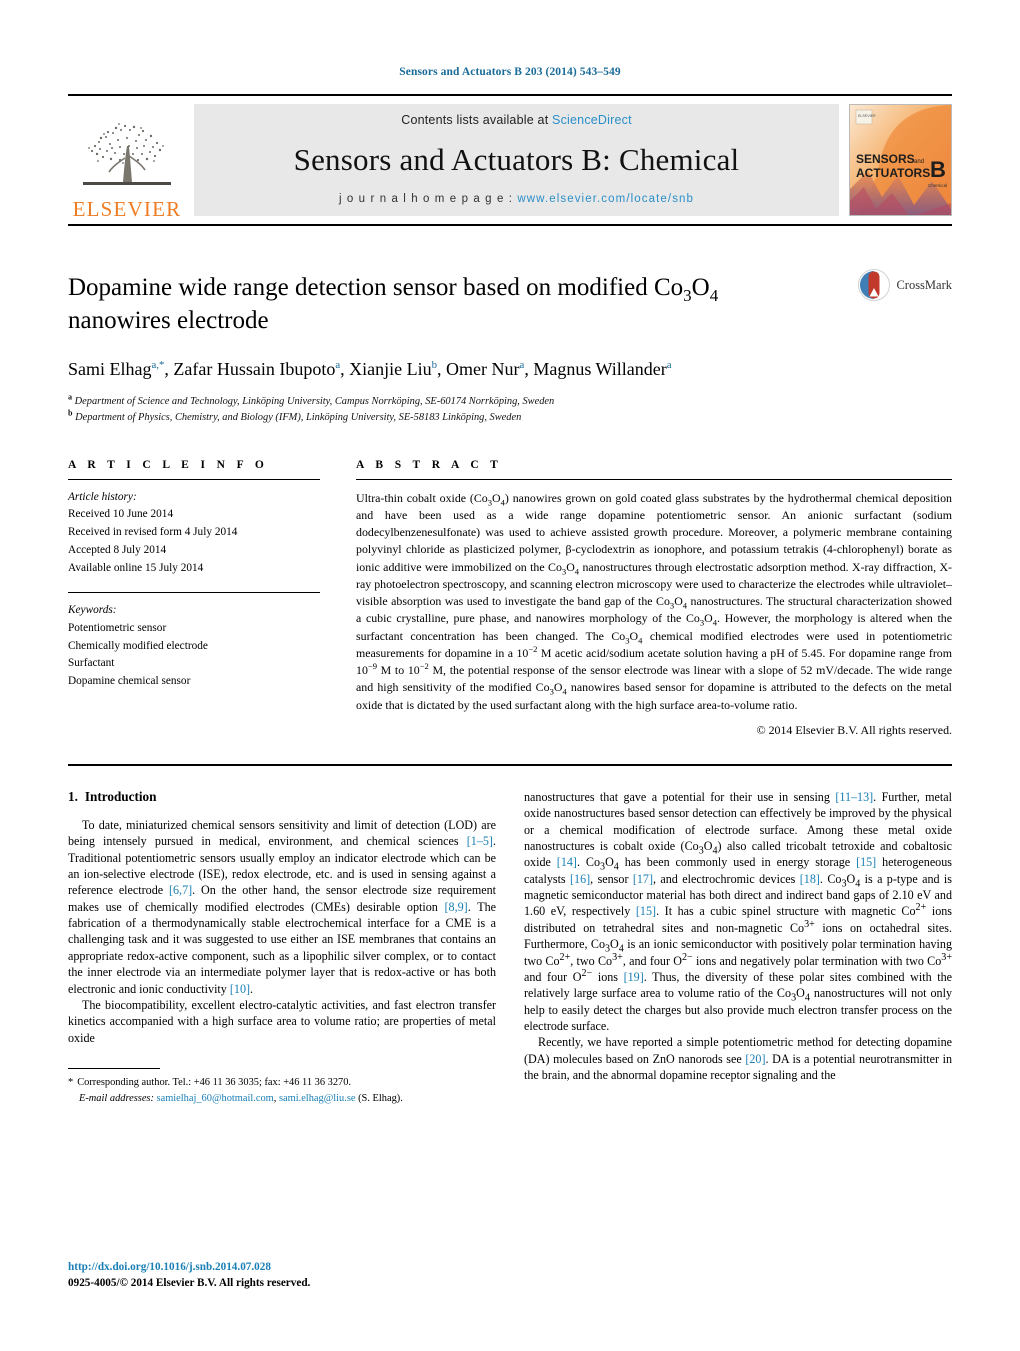  I want to click on crossmark-badge: CrossMark, so click(904, 285).